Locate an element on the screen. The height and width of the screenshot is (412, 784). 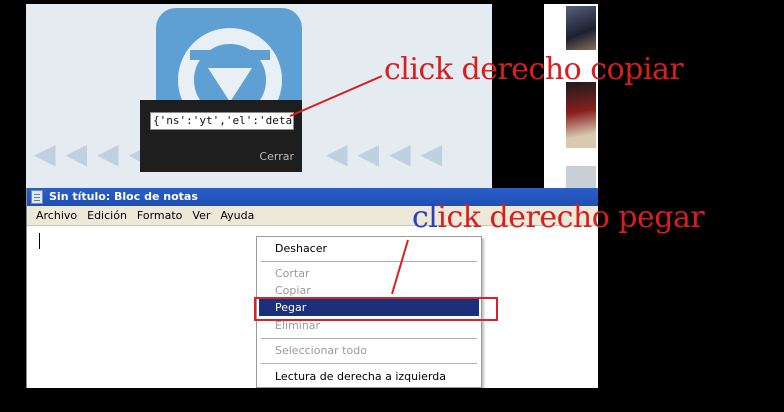
embed-code-field: {'ns':'yt','el':'detailpage' is located at coordinates (222, 121).